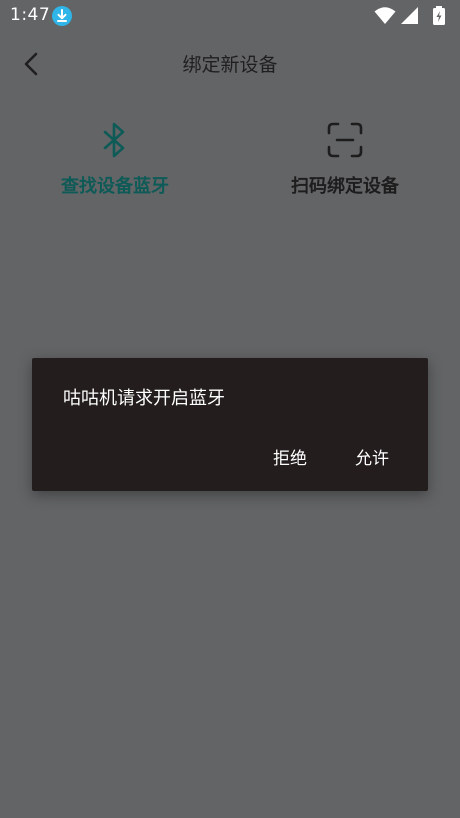  I want to click on cell-signal-icon, so click(409, 15).